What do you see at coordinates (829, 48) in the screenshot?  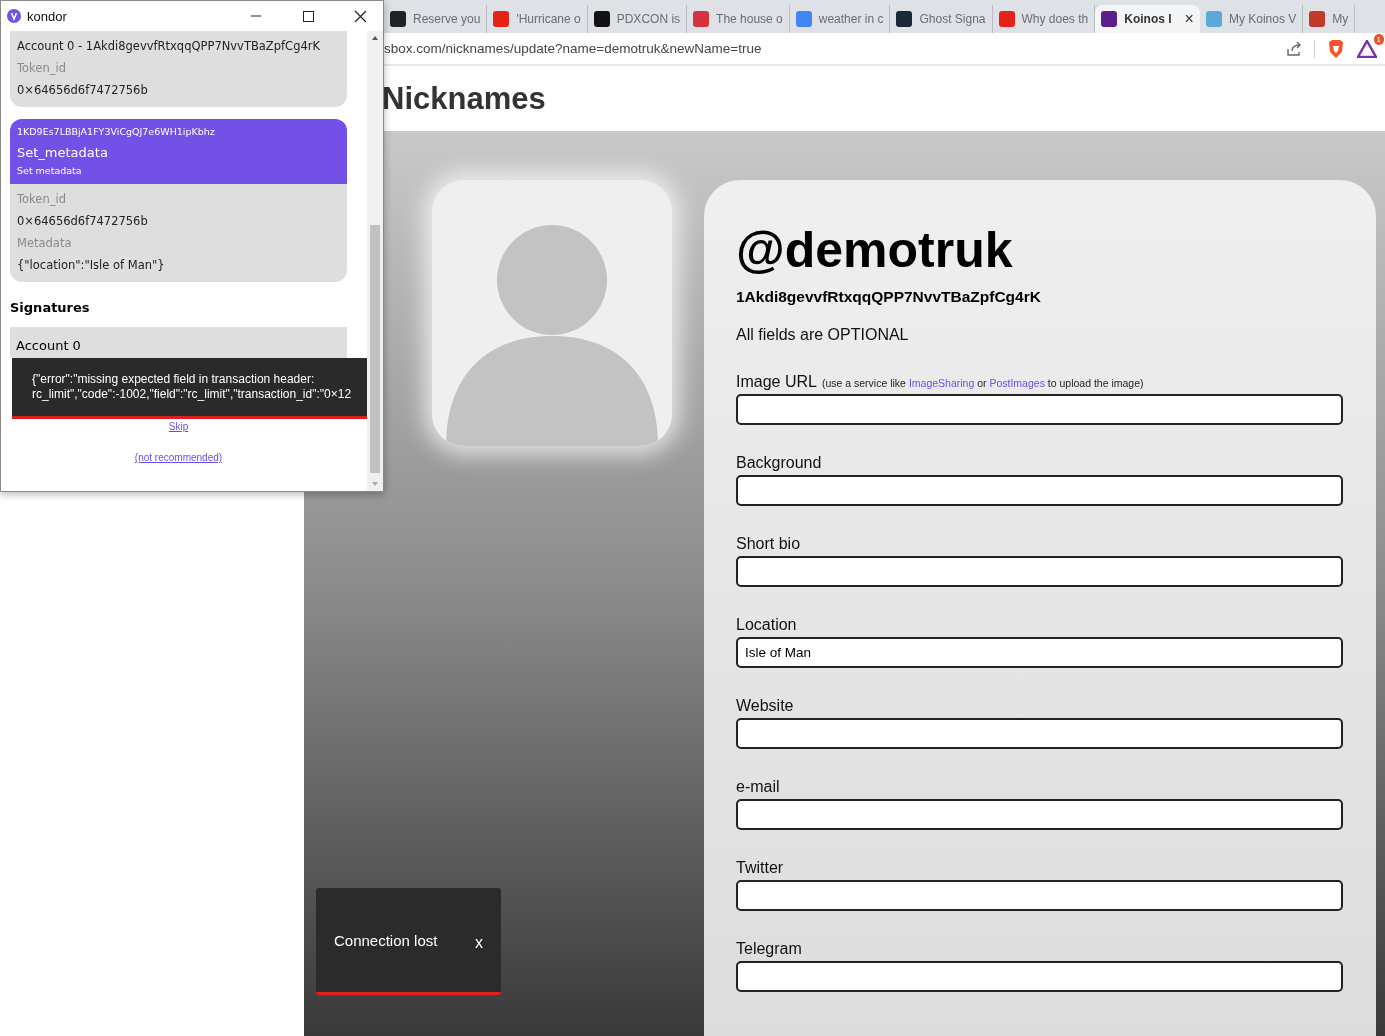 I see `address-field: sbox.com/nicknames/update?name=demotruk&newName=true` at bounding box center [829, 48].